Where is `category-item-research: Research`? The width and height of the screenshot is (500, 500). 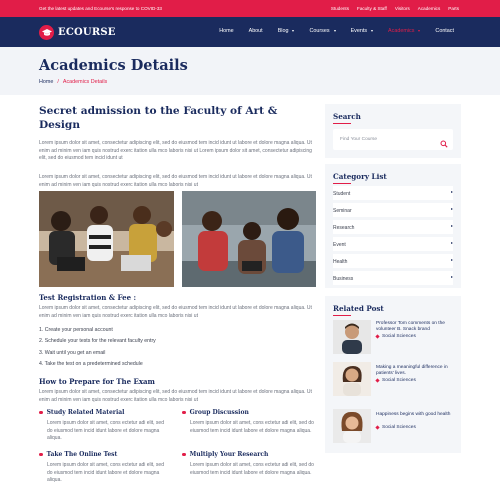
category-item-research: Research is located at coordinates (393, 227).